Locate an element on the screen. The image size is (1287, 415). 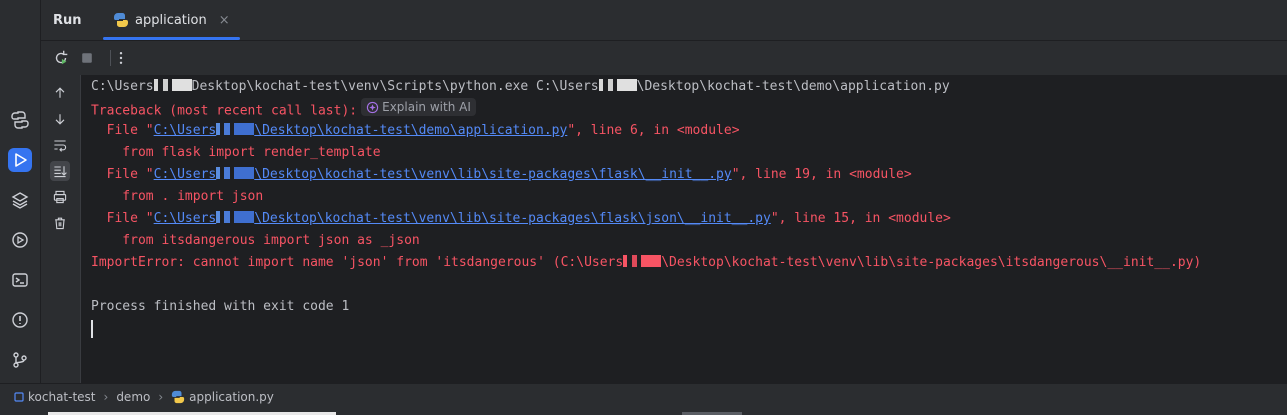
terminal-icon is located at coordinates (20, 280).